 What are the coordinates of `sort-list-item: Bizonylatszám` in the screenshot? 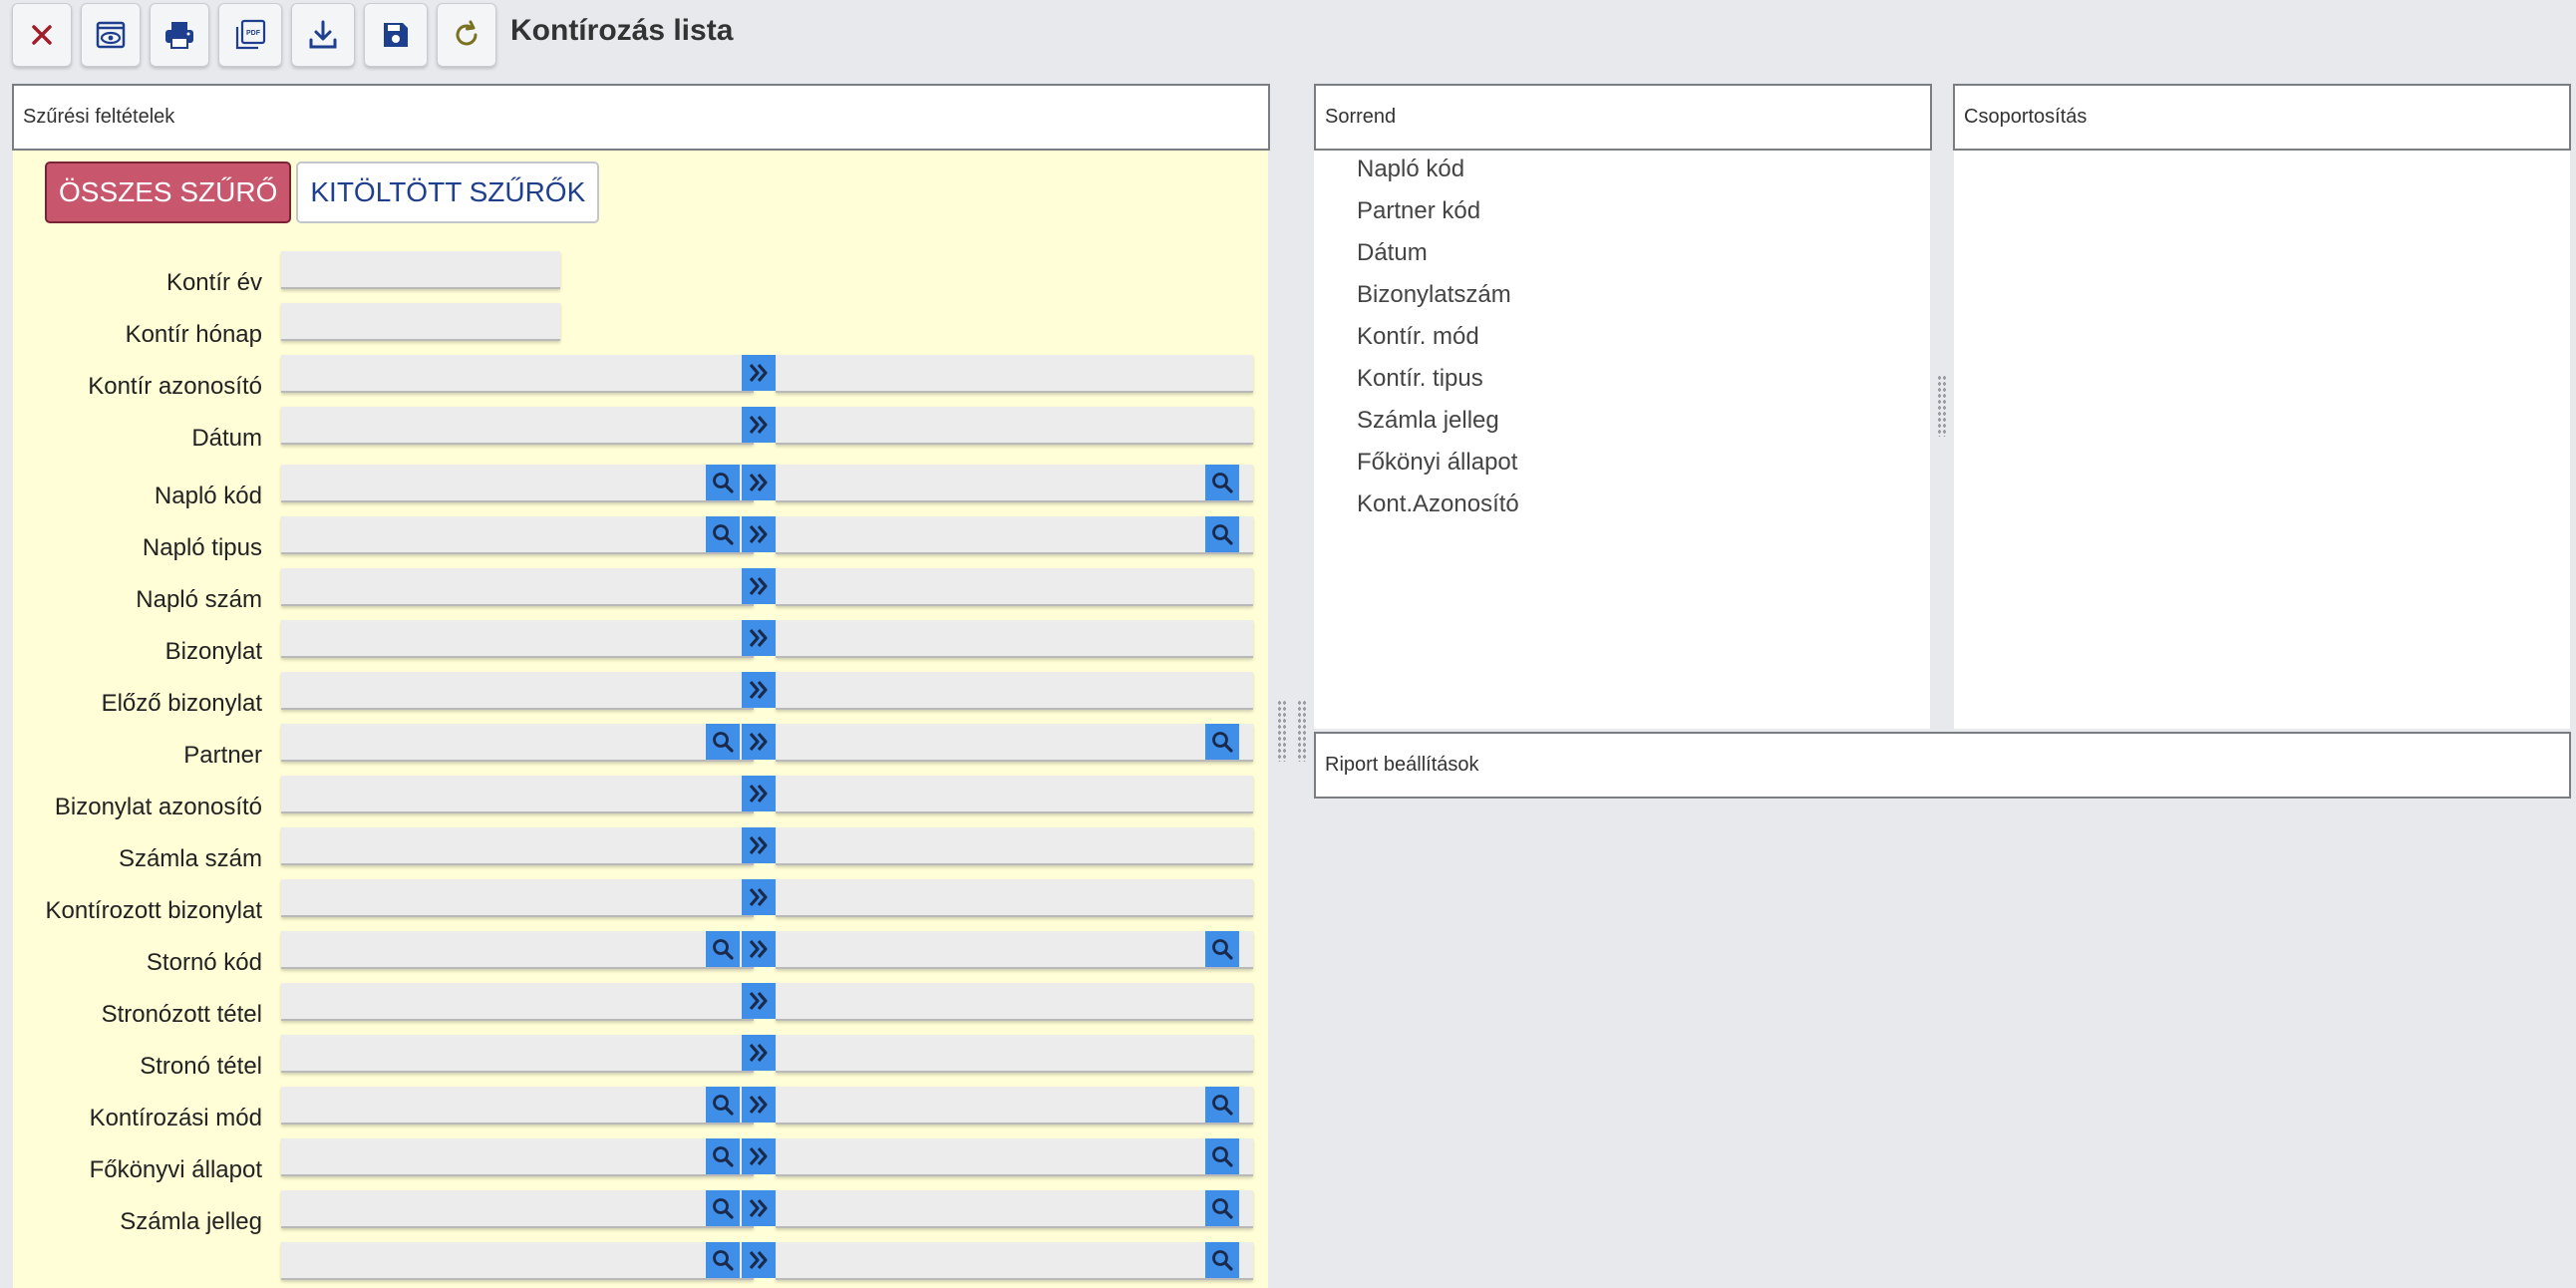 It's located at (1434, 295).